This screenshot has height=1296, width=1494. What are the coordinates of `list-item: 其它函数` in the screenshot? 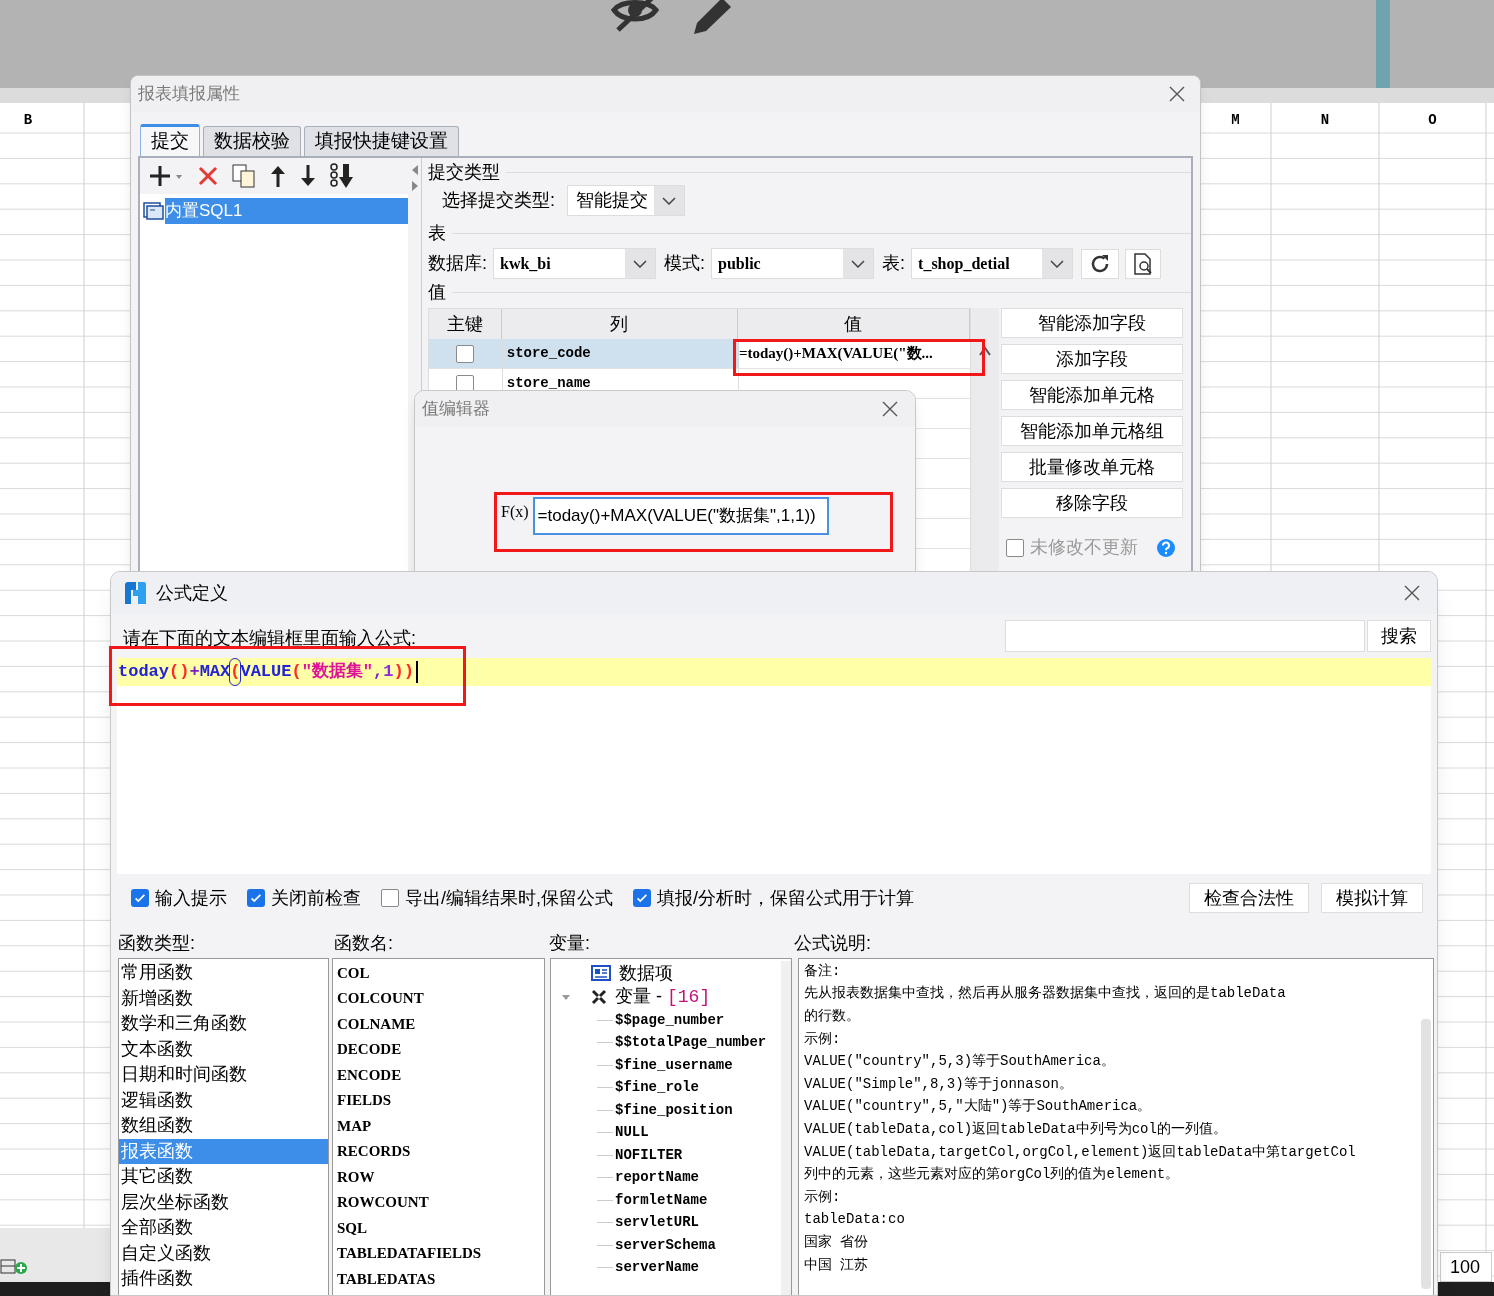 It's located at (223, 1177).